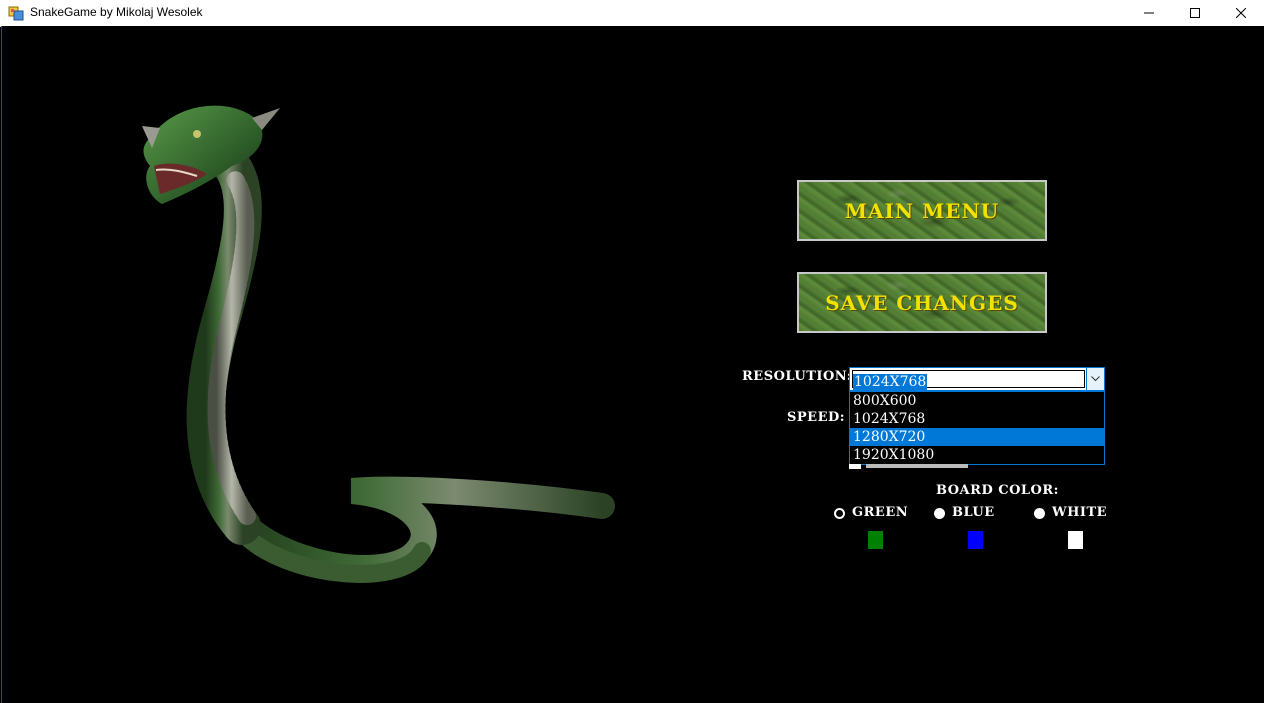 The image size is (1264, 703). I want to click on close-button, so click(1241, 13).